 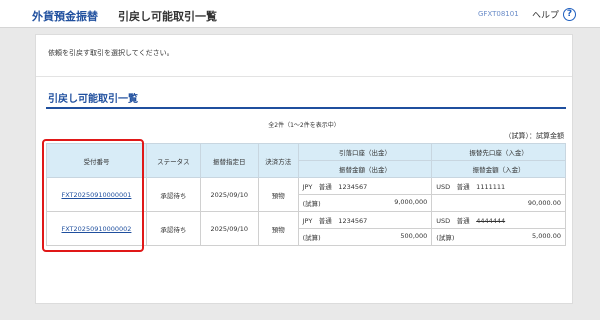 I want to click on section-rule, so click(x=306, y=108).